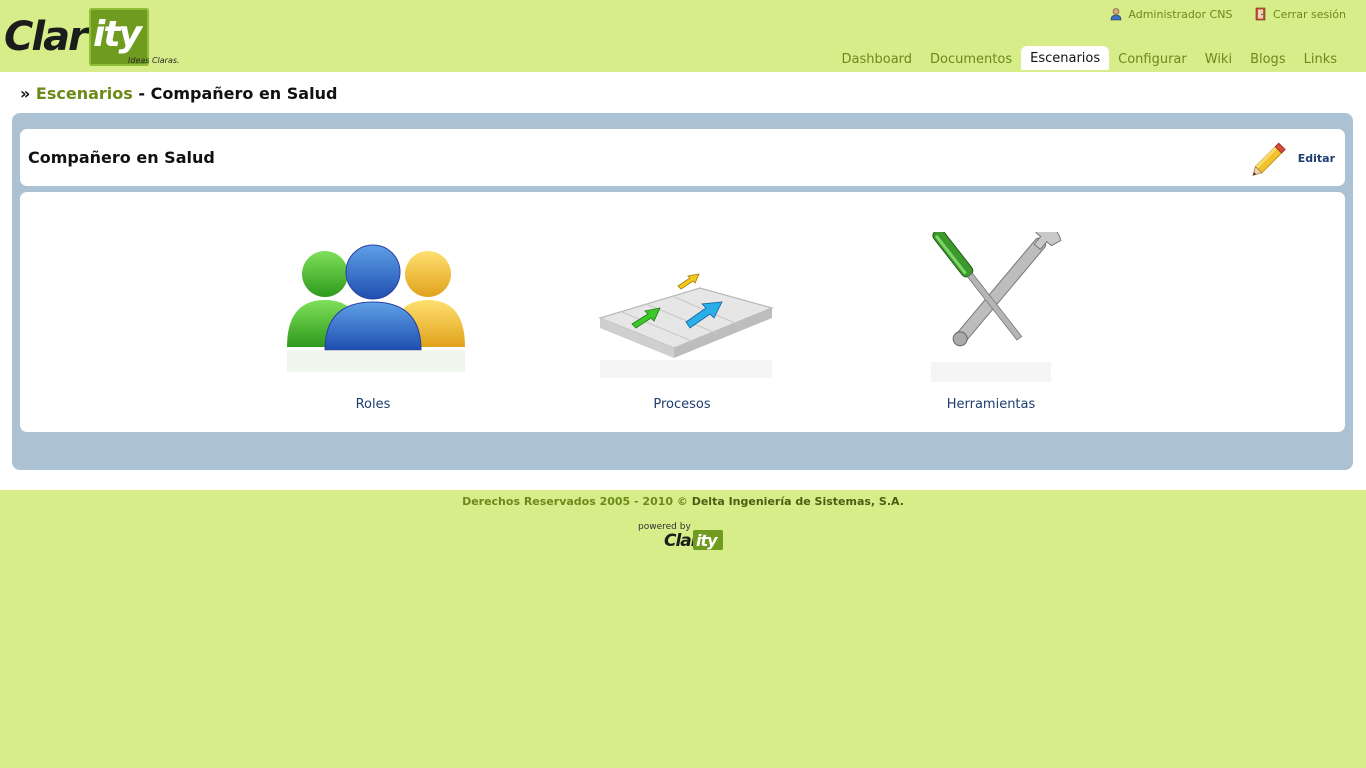 The height and width of the screenshot is (768, 1366). What do you see at coordinates (682, 157) in the screenshot?
I see `scenario-title-box: Compañero en Salud Editar` at bounding box center [682, 157].